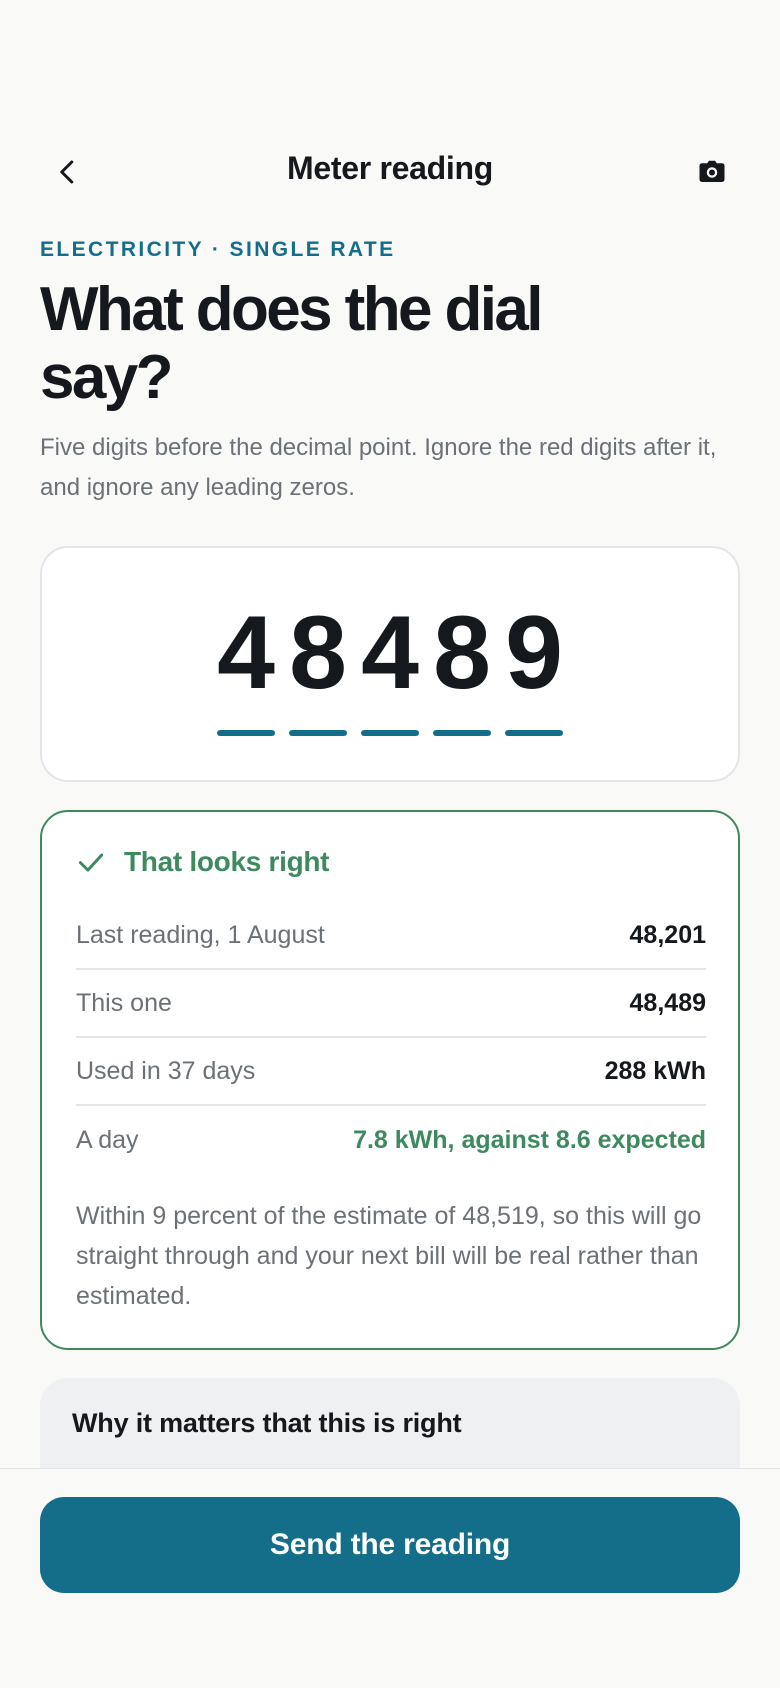 This screenshot has width=780, height=1688. I want to click on bottom-action-bar: Send the reading, so click(390, 1578).